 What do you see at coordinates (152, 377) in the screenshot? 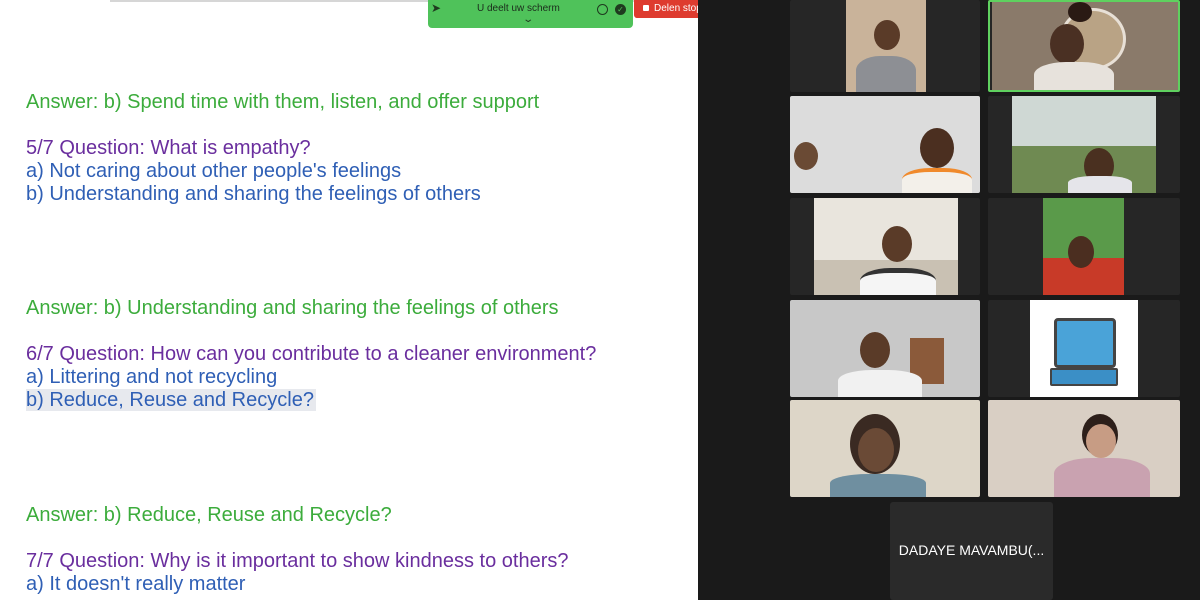
I see `question-6-option-a: a) Littering and not recycling` at bounding box center [152, 377].